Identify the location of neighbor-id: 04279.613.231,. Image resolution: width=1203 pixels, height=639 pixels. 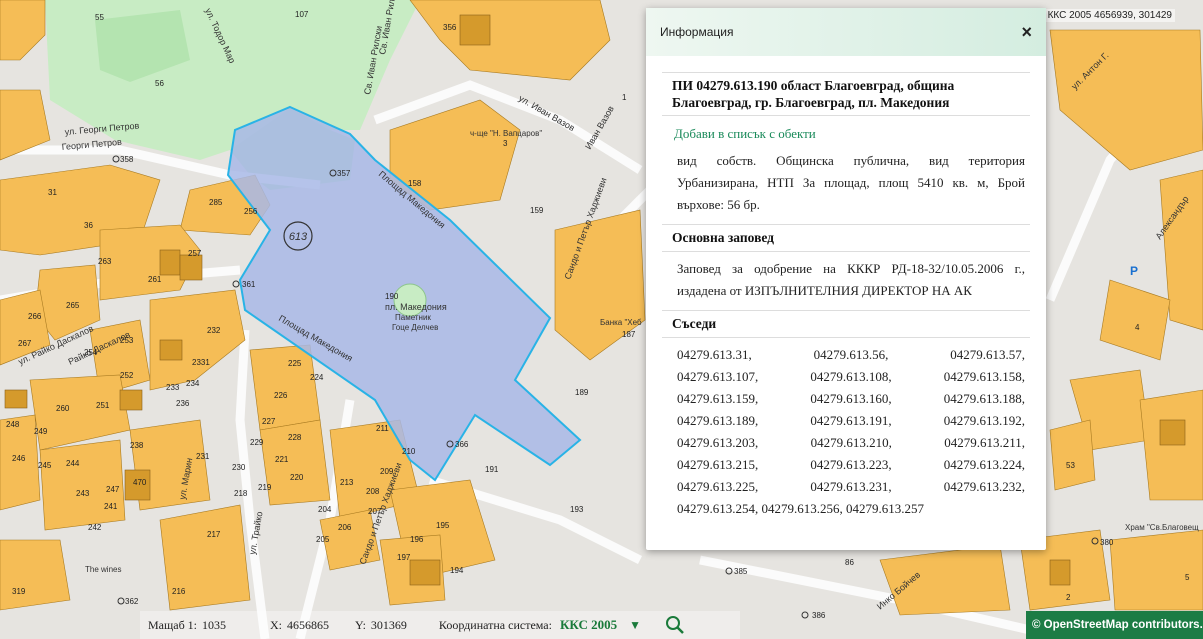
(851, 486).